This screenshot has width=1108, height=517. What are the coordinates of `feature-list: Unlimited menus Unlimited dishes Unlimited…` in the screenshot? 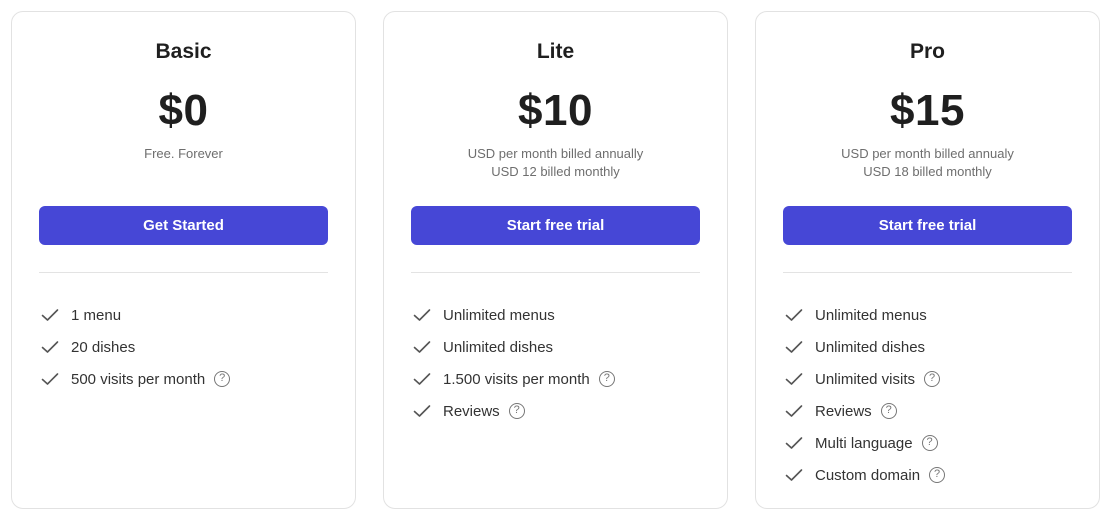 It's located at (927, 395).